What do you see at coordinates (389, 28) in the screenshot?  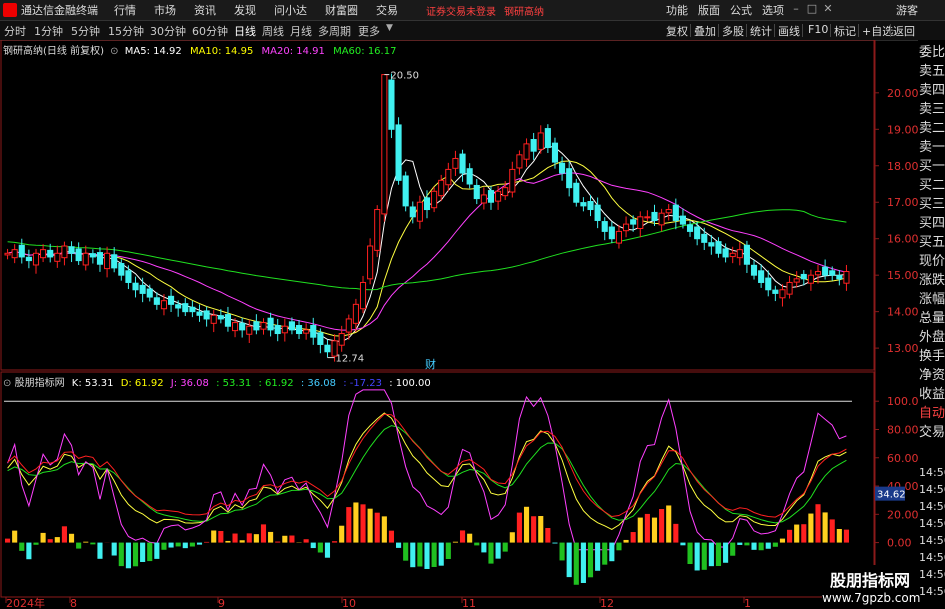 I see `chevron-down-icon: ▼` at bounding box center [389, 28].